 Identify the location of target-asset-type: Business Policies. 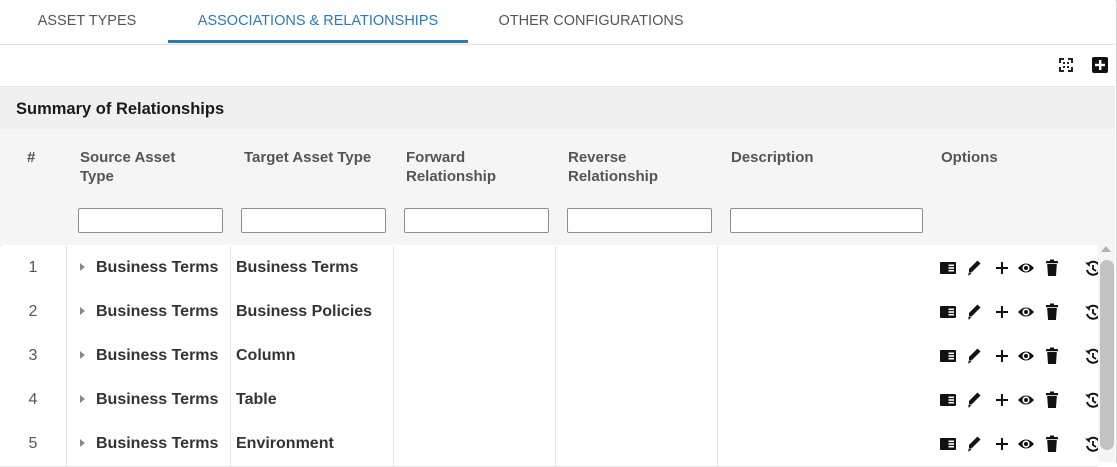
(304, 311).